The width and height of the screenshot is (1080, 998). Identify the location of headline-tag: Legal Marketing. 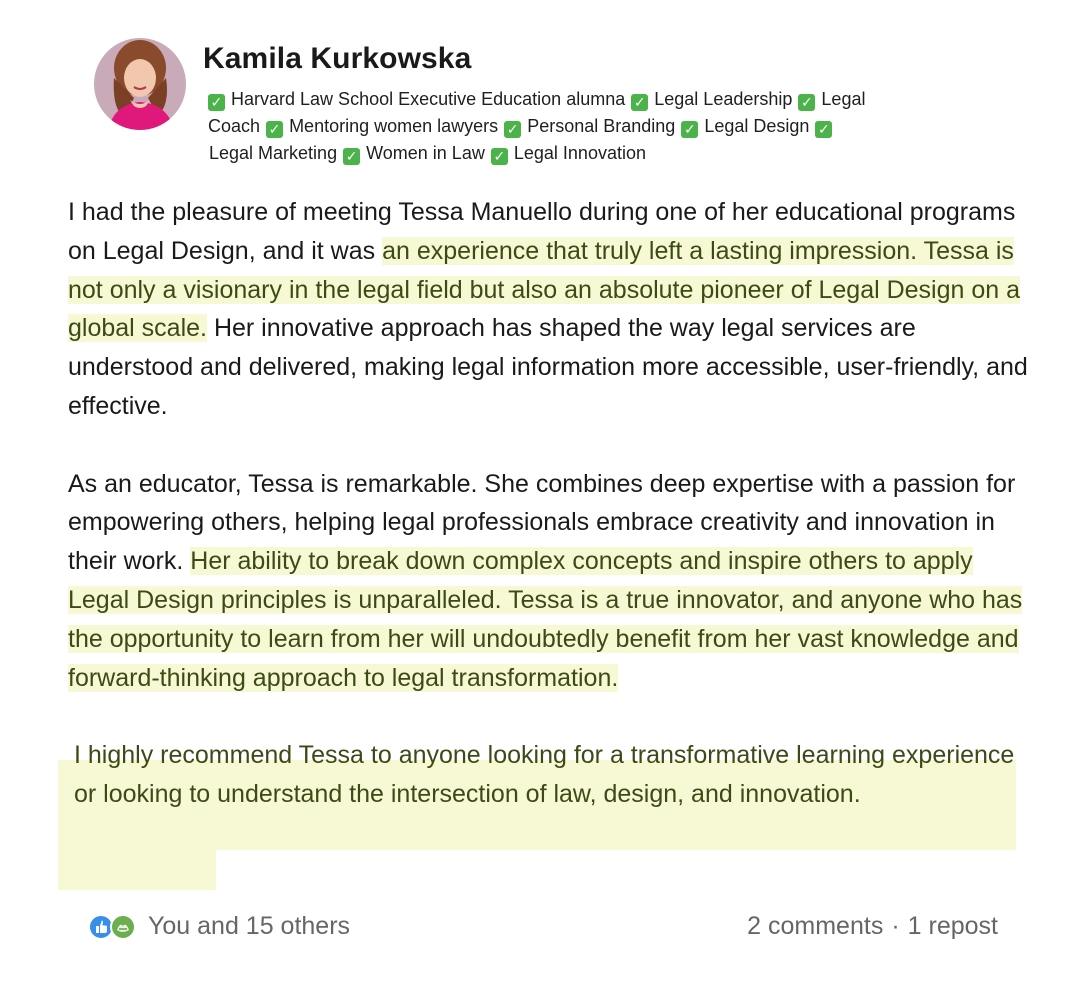
(273, 153).